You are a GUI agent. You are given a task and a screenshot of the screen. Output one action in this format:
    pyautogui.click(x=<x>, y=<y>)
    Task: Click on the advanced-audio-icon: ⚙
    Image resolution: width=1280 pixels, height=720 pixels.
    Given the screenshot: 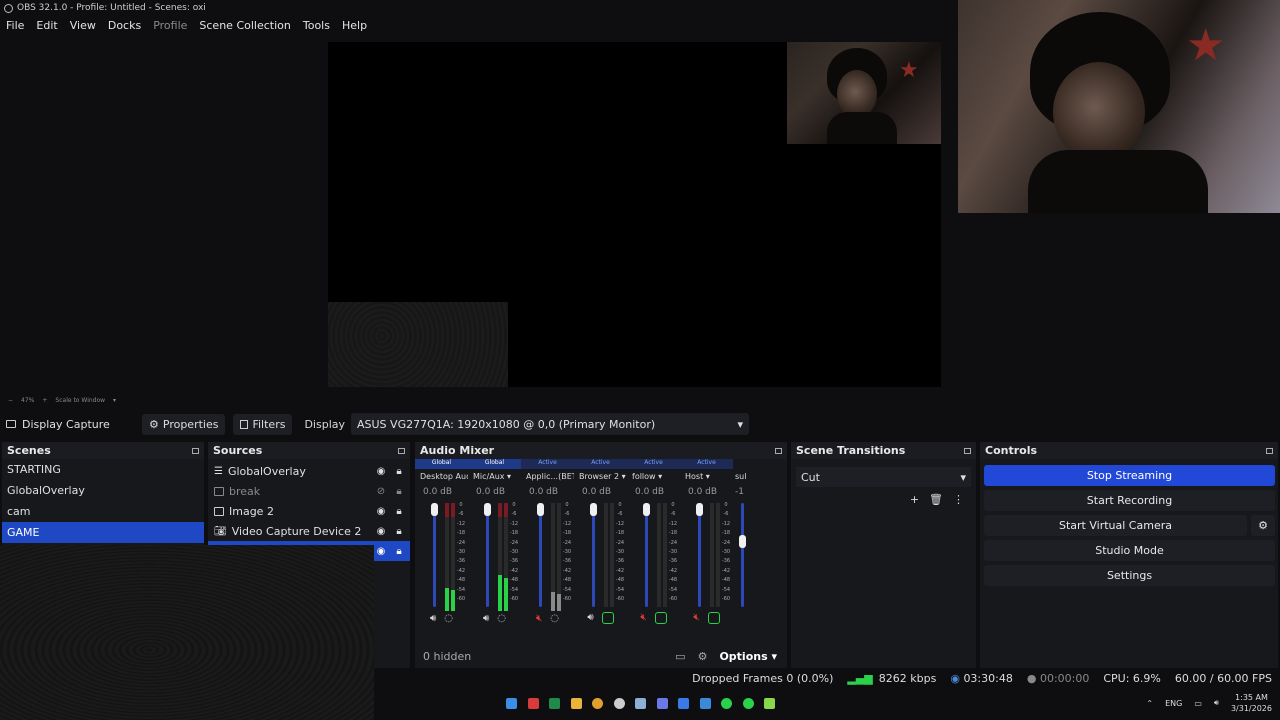 What is the action you would take?
    pyautogui.click(x=703, y=656)
    